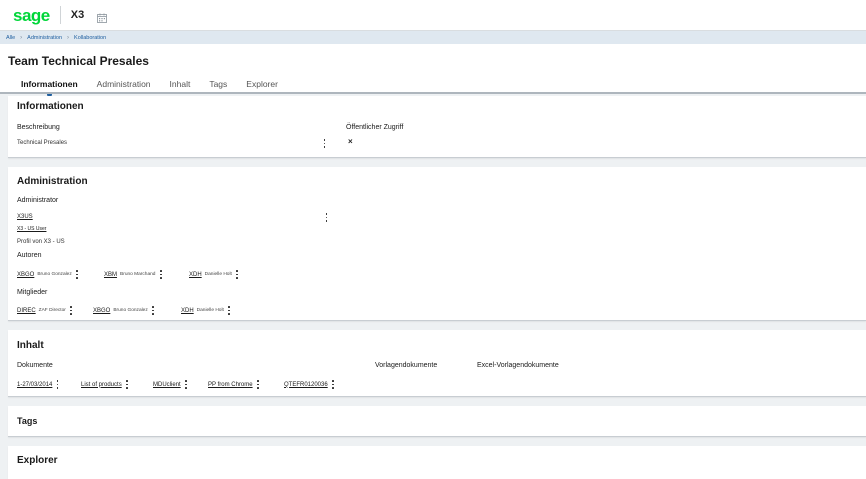  What do you see at coordinates (433, 15) in the screenshot?
I see `top-bar: sage X3` at bounding box center [433, 15].